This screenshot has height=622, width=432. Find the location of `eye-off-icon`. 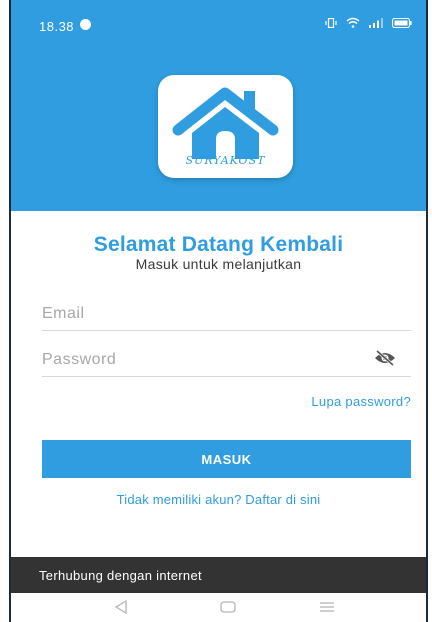

eye-off-icon is located at coordinates (385, 358).